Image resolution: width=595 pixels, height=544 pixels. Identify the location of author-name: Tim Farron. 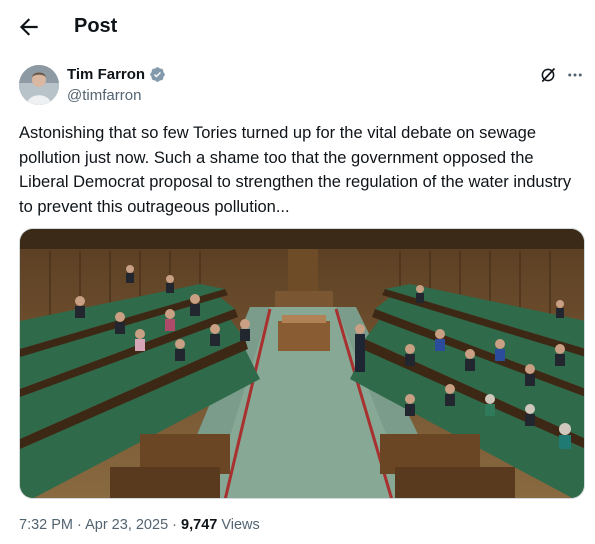
(106, 74).